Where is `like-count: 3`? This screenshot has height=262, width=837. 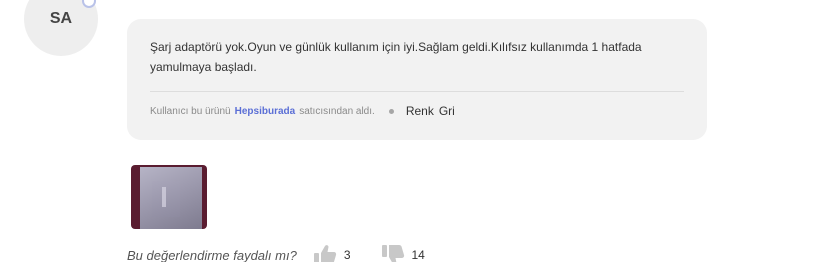
like-count: 3 is located at coordinates (347, 255).